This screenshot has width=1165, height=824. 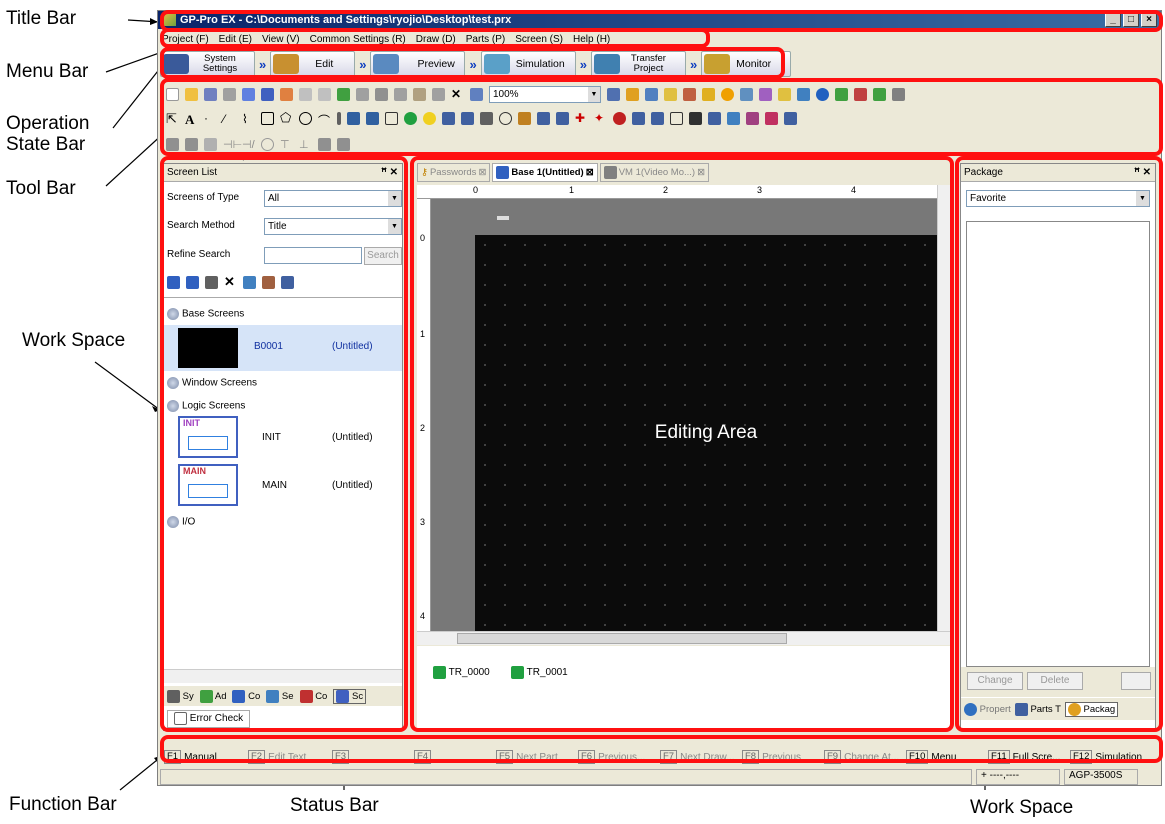 What do you see at coordinates (527, 757) in the screenshot?
I see `f5-key: F5 Next Part` at bounding box center [527, 757].